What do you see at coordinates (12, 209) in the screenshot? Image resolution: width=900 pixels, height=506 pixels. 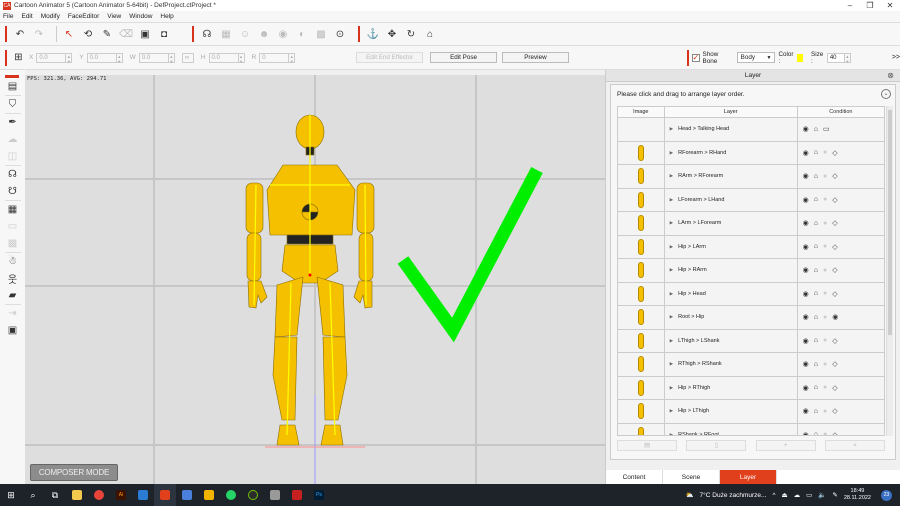 I see `grid-keys-icon: ▦` at bounding box center [12, 209].